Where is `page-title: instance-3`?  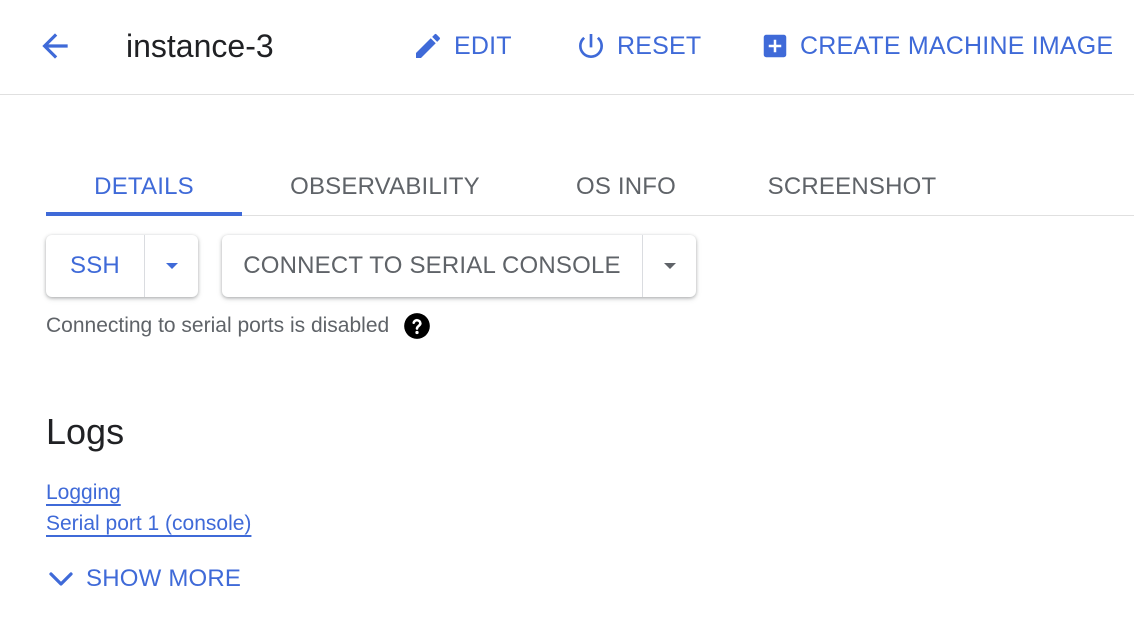 page-title: instance-3 is located at coordinates (200, 46).